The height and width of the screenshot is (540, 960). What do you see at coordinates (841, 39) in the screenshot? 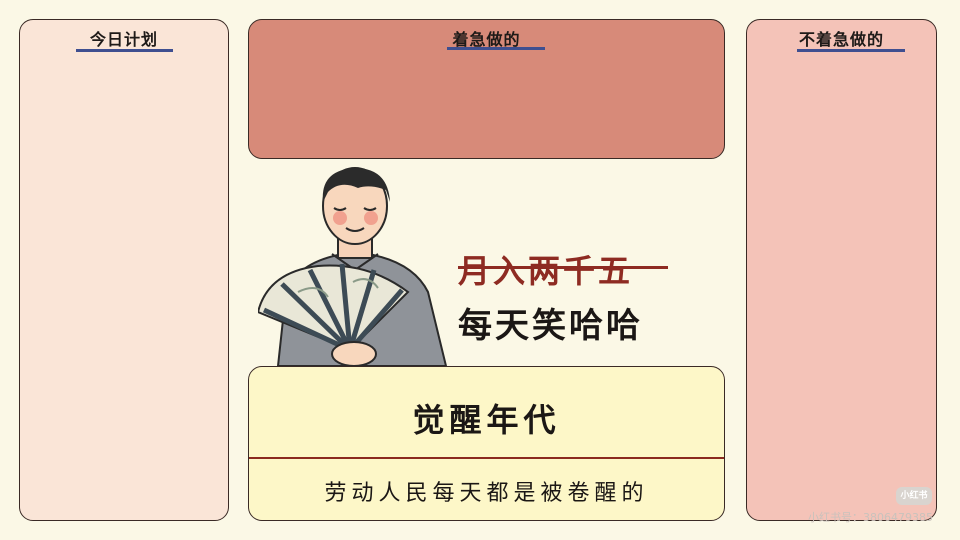
I see `not-urgent-title: 不着急做的` at bounding box center [841, 39].